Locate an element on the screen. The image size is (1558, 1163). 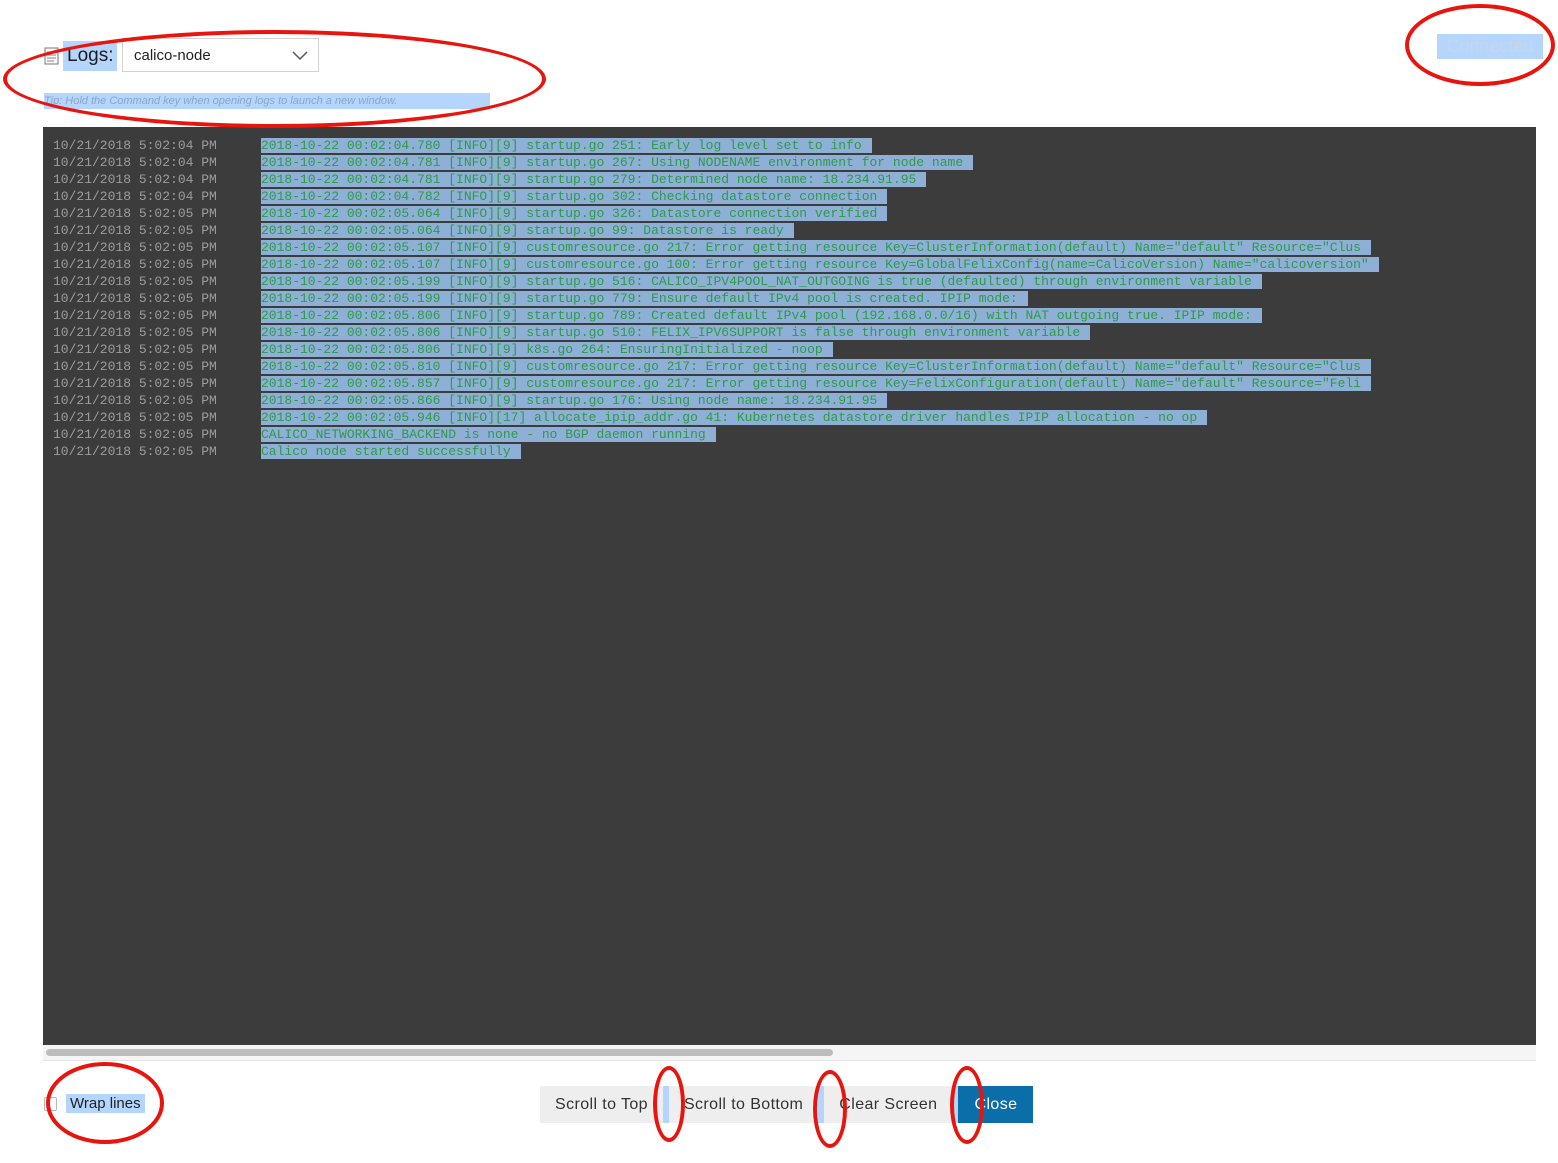
container-select: calico-node is located at coordinates (220, 55).